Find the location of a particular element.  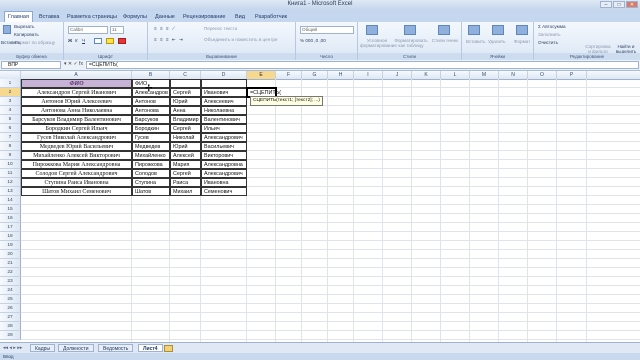

sheet-tab-list4: Лист4 is located at coordinates (150, 348).